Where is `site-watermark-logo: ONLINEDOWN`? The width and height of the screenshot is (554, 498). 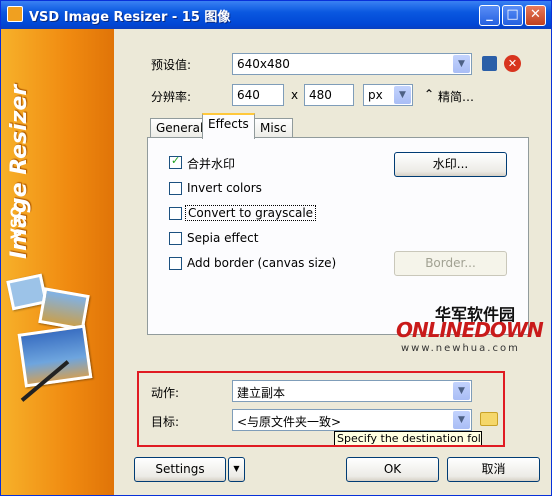 site-watermark-logo: ONLINEDOWN is located at coordinates (470, 330).